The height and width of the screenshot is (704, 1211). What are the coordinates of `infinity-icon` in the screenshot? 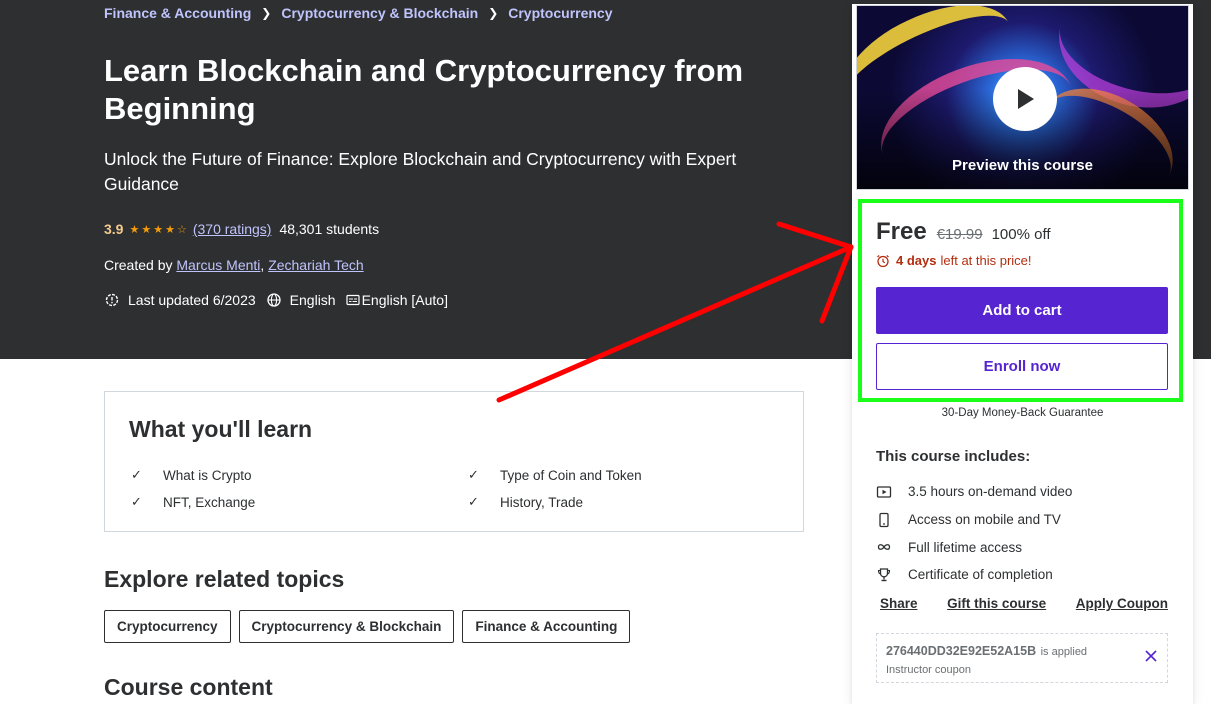 It's located at (884, 547).